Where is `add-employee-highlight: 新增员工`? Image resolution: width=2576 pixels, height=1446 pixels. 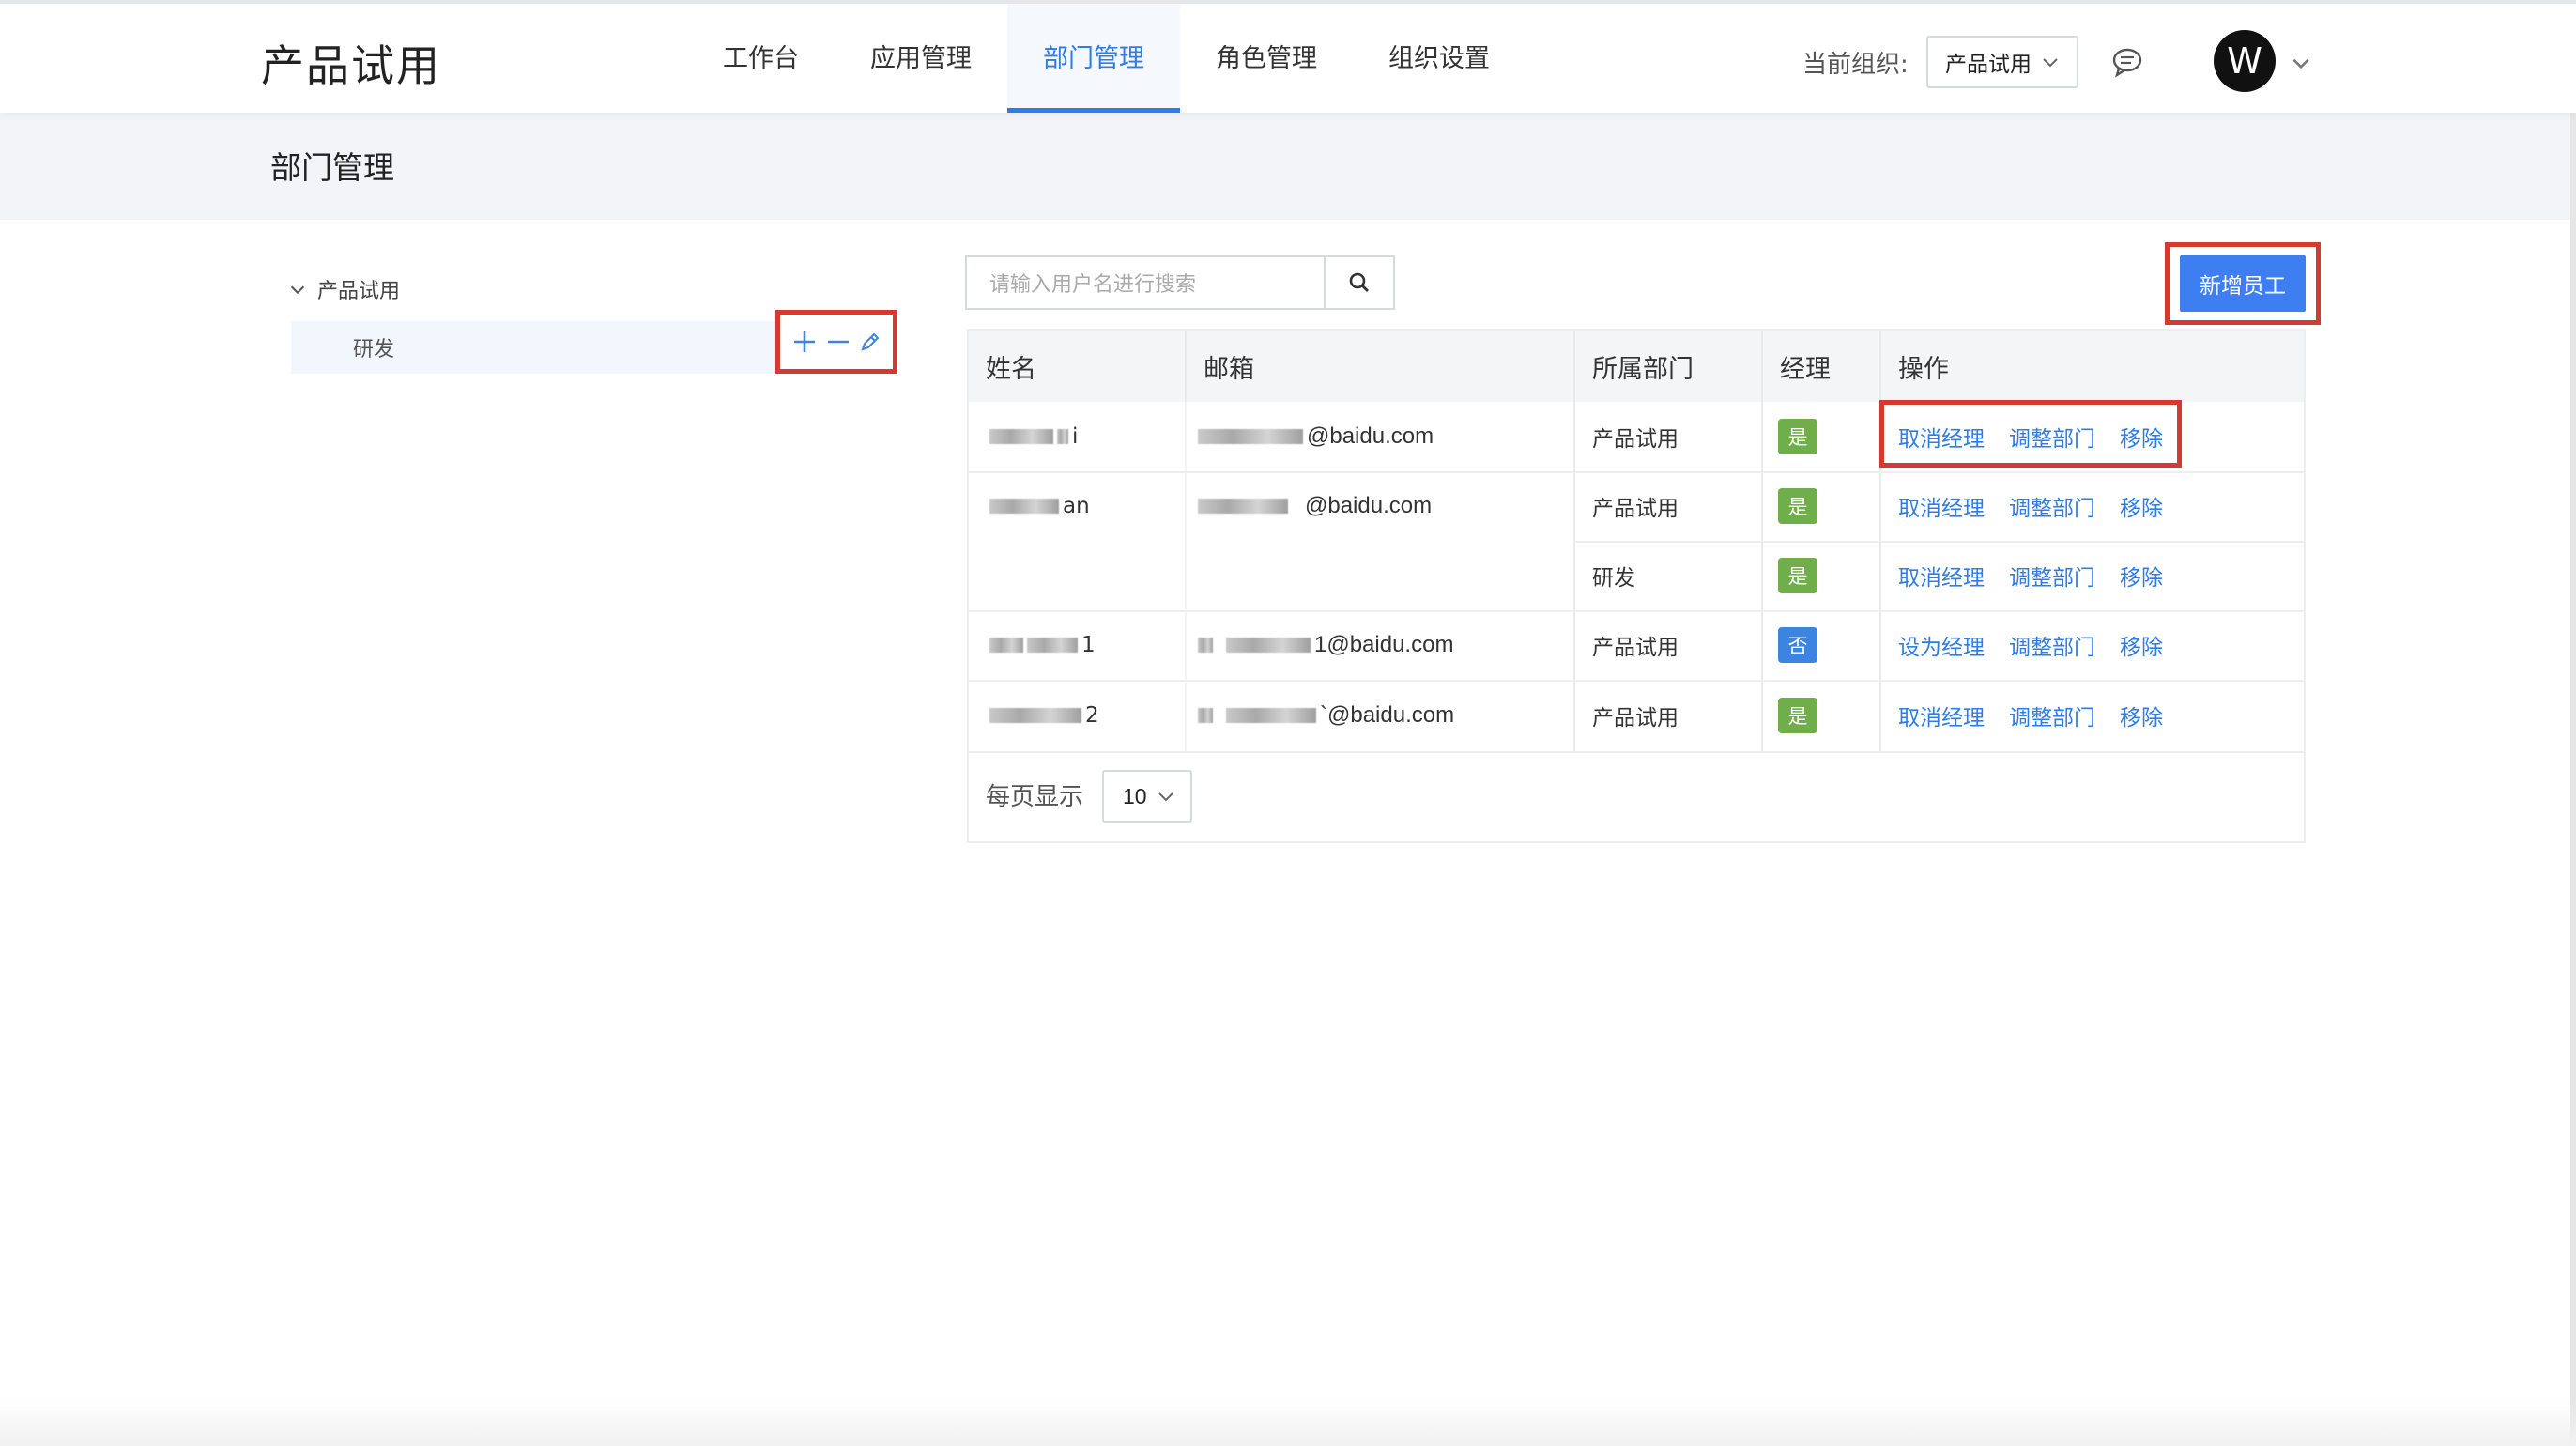 add-employee-highlight: 新增员工 is located at coordinates (2243, 283).